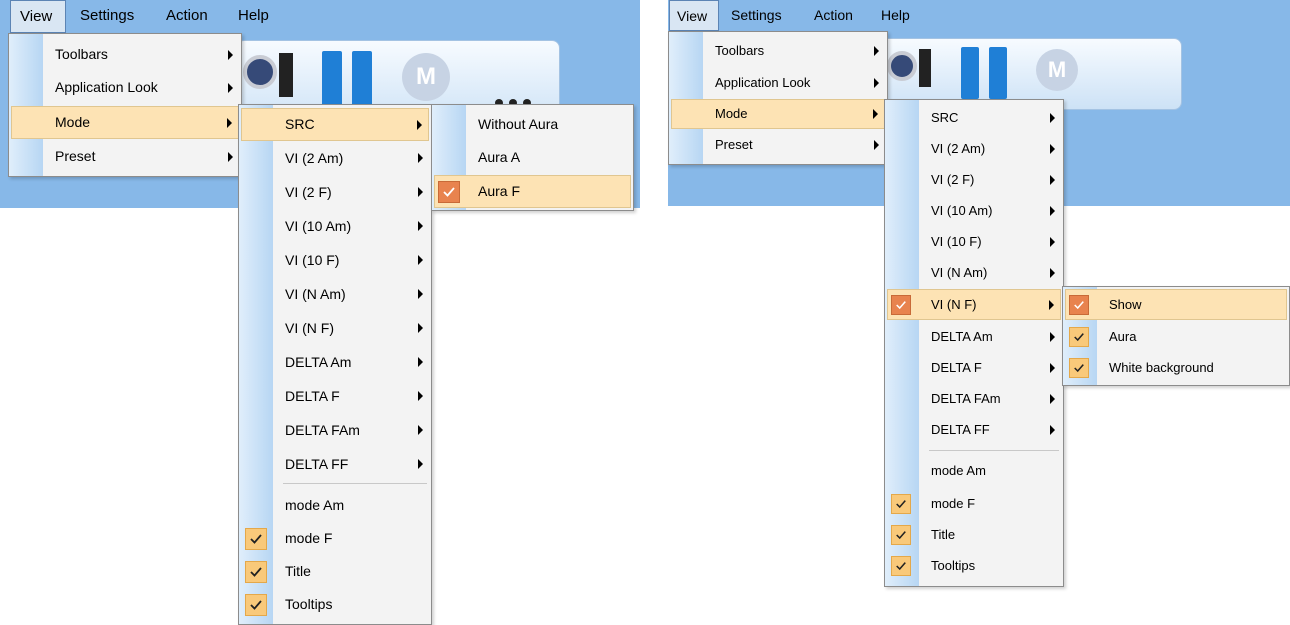 The image size is (1290, 625). Describe the element at coordinates (298, 571) in the screenshot. I see `item-label: Title` at that location.